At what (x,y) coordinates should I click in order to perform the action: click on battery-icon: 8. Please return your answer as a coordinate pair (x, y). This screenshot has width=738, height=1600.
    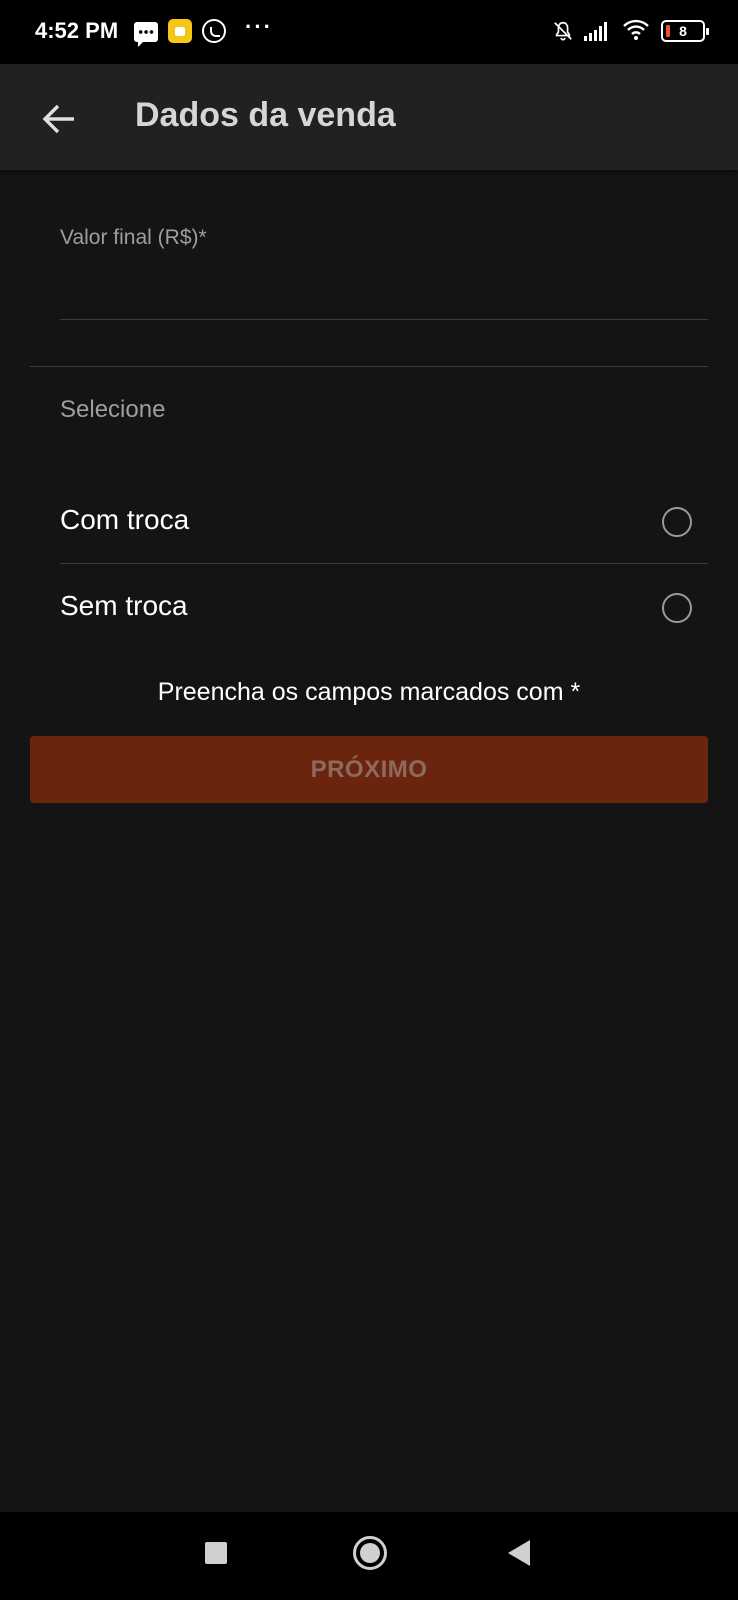
    Looking at the image, I should click on (685, 31).